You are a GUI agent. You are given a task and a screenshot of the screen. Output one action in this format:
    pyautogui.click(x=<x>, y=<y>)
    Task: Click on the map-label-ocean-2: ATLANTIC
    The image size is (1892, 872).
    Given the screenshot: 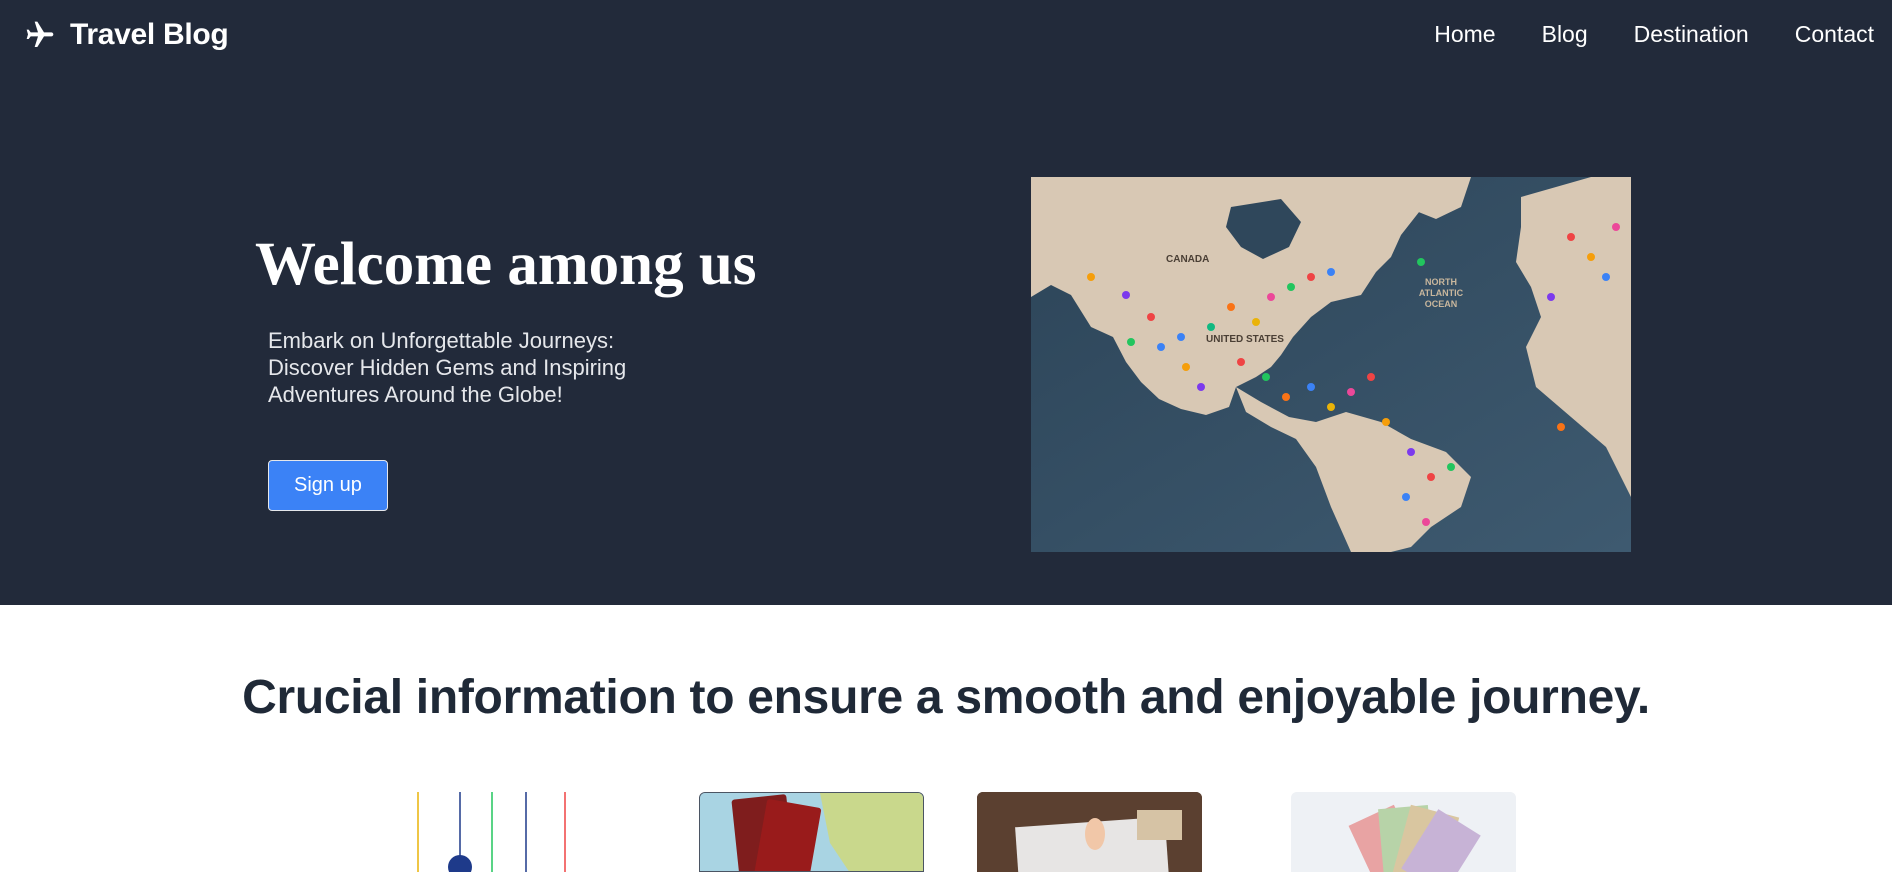 What is the action you would take?
    pyautogui.click(x=1441, y=293)
    